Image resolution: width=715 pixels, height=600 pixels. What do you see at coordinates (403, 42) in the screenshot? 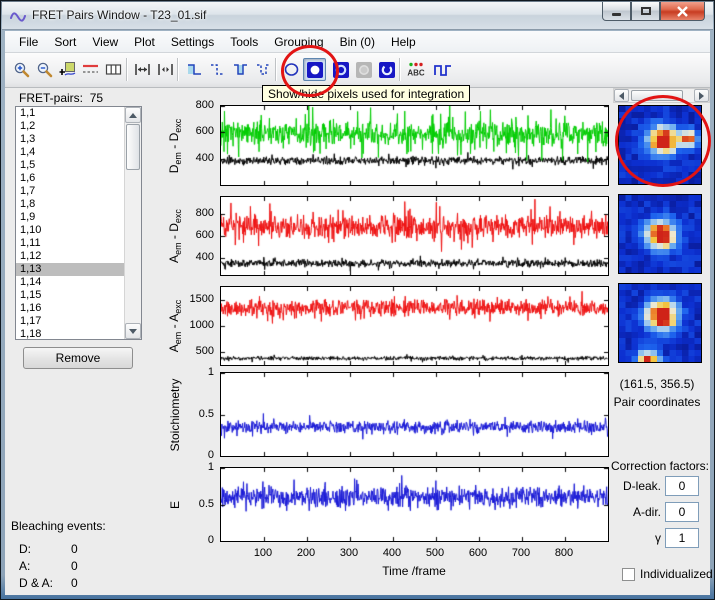
I see `menu-item-help: Help` at bounding box center [403, 42].